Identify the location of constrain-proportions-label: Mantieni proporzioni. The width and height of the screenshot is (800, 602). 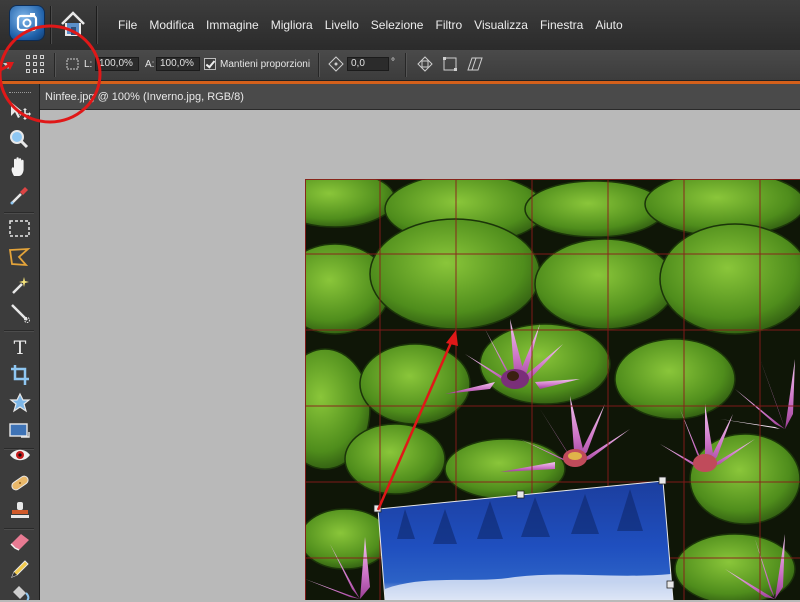
(265, 64).